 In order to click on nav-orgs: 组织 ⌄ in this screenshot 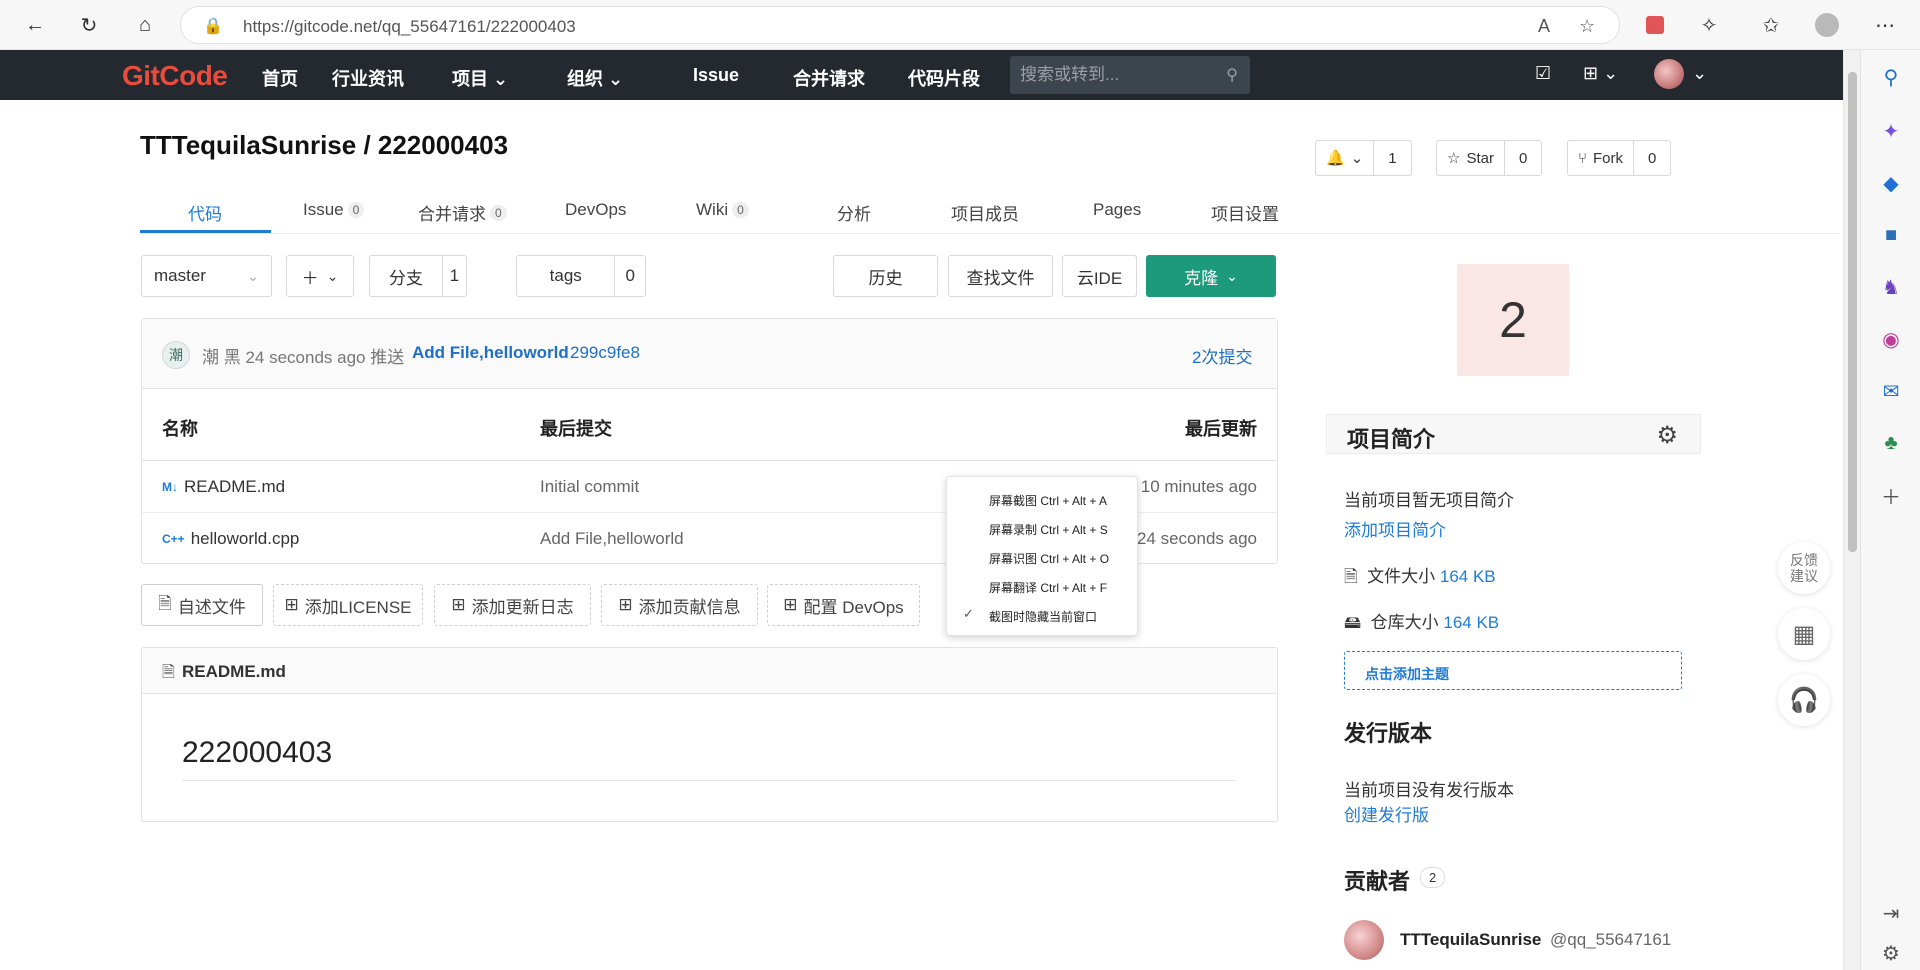, I will do `click(595, 78)`.